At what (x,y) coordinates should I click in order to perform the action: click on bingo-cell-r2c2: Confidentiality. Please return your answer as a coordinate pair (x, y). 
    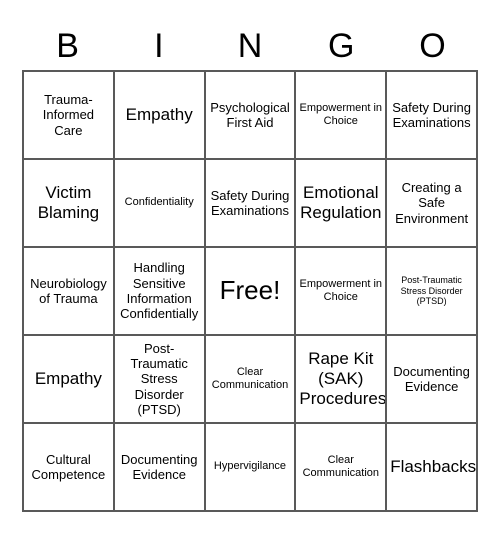
    Looking at the image, I should click on (160, 204).